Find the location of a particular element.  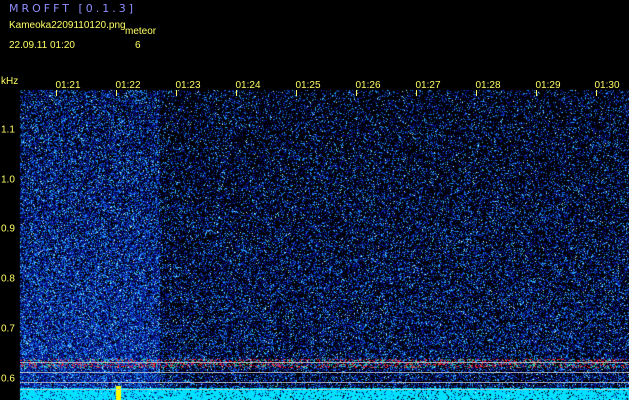

time-label: 01:29 is located at coordinates (548, 85).